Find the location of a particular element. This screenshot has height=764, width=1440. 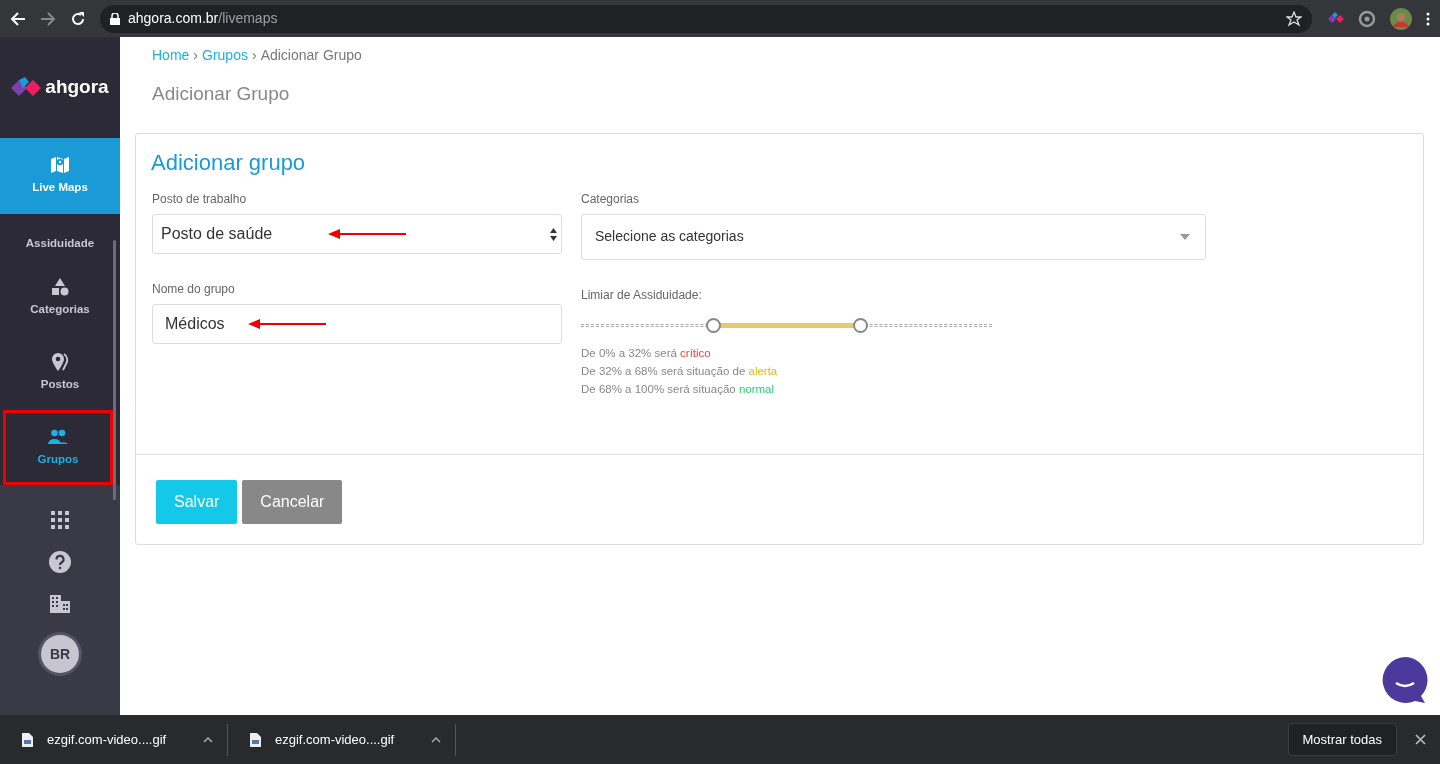

reload-icon is located at coordinates (78, 18).